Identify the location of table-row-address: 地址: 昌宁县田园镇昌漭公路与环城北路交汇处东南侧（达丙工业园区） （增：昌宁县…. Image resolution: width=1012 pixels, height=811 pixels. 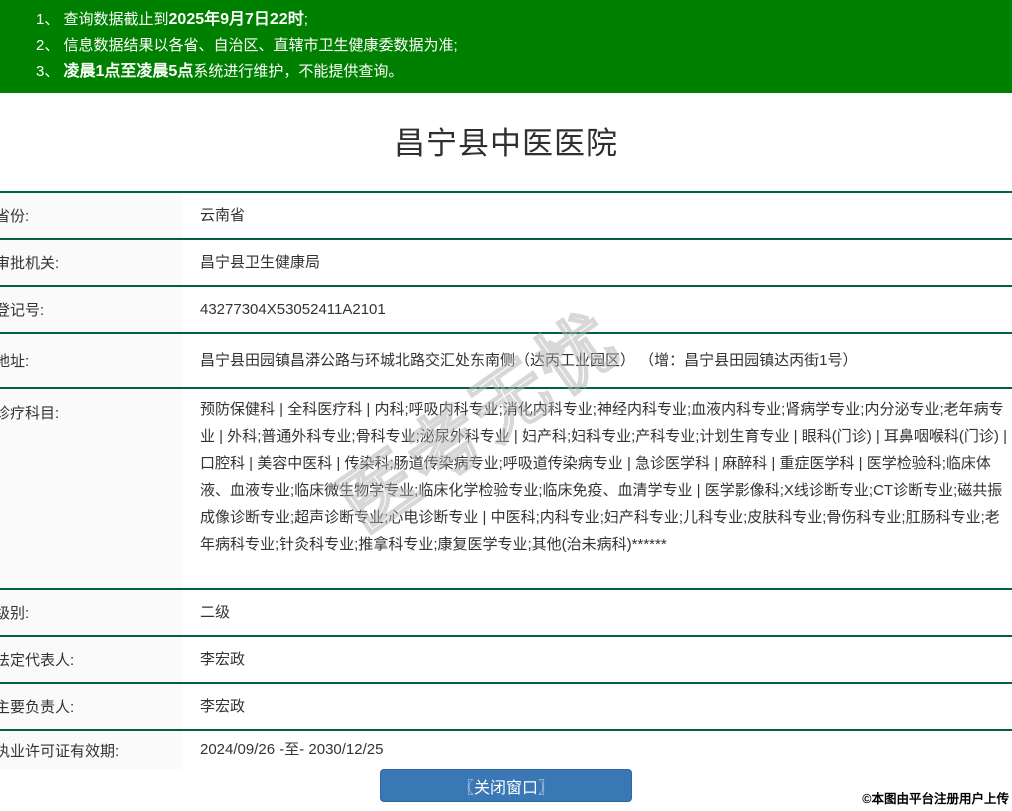
(506, 361).